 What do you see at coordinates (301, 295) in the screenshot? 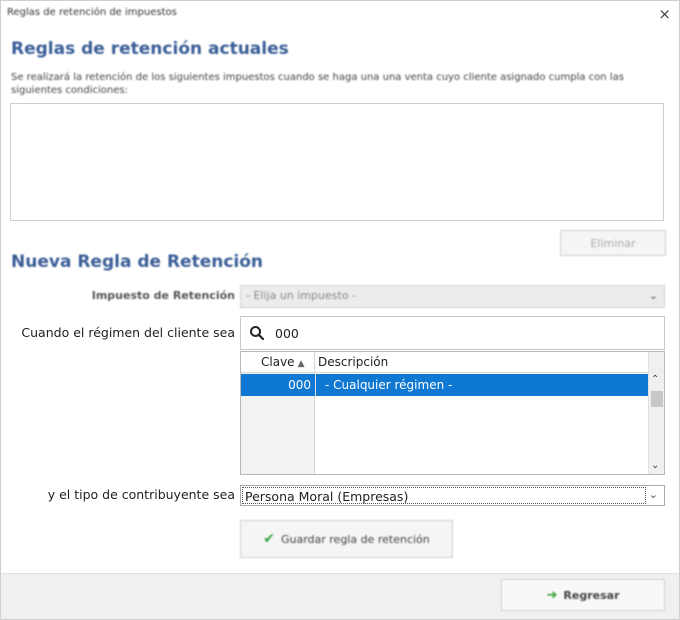
I see `tax-select-value: - Elija un impuesto -` at bounding box center [301, 295].